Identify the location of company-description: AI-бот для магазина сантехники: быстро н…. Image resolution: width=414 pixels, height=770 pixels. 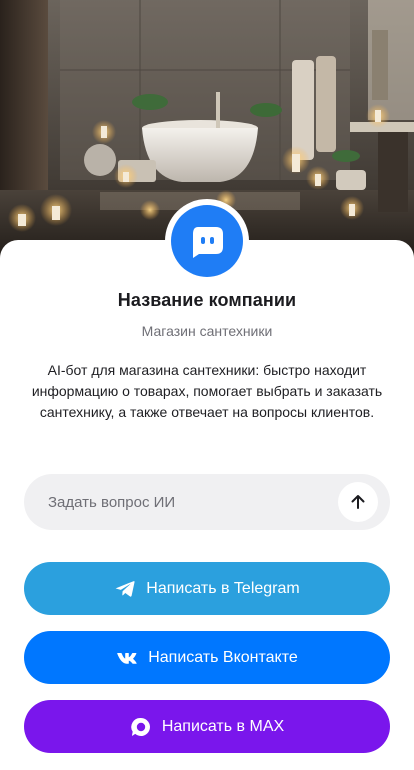
(207, 391).